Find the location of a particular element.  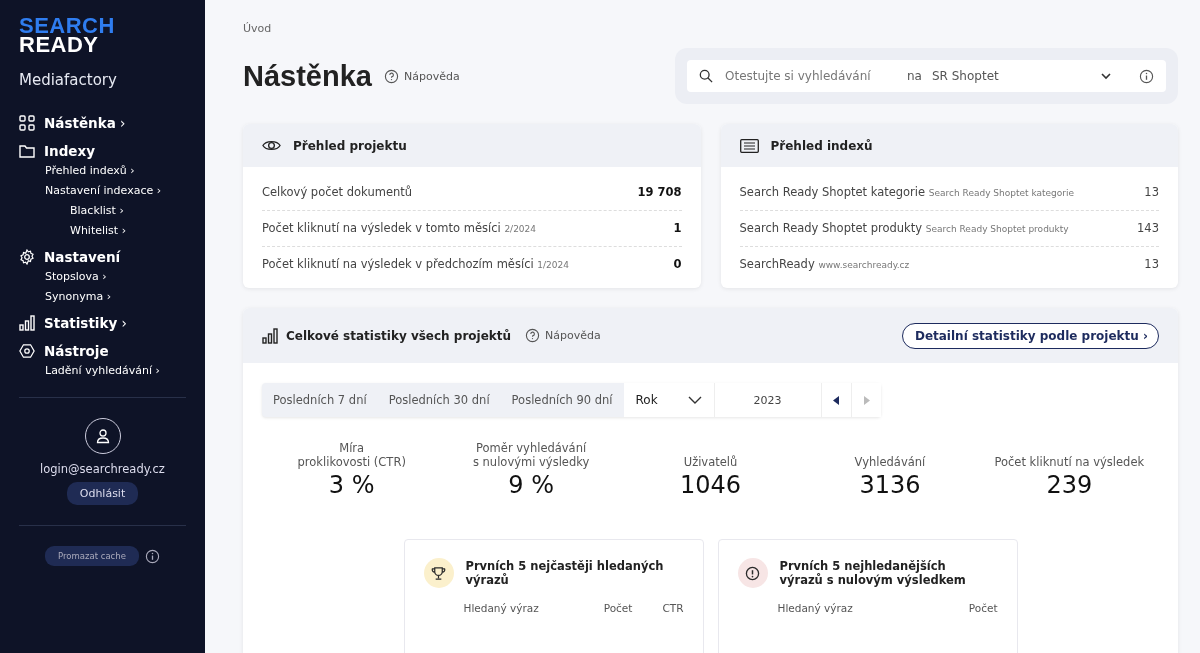

eye-icon is located at coordinates (271, 145).